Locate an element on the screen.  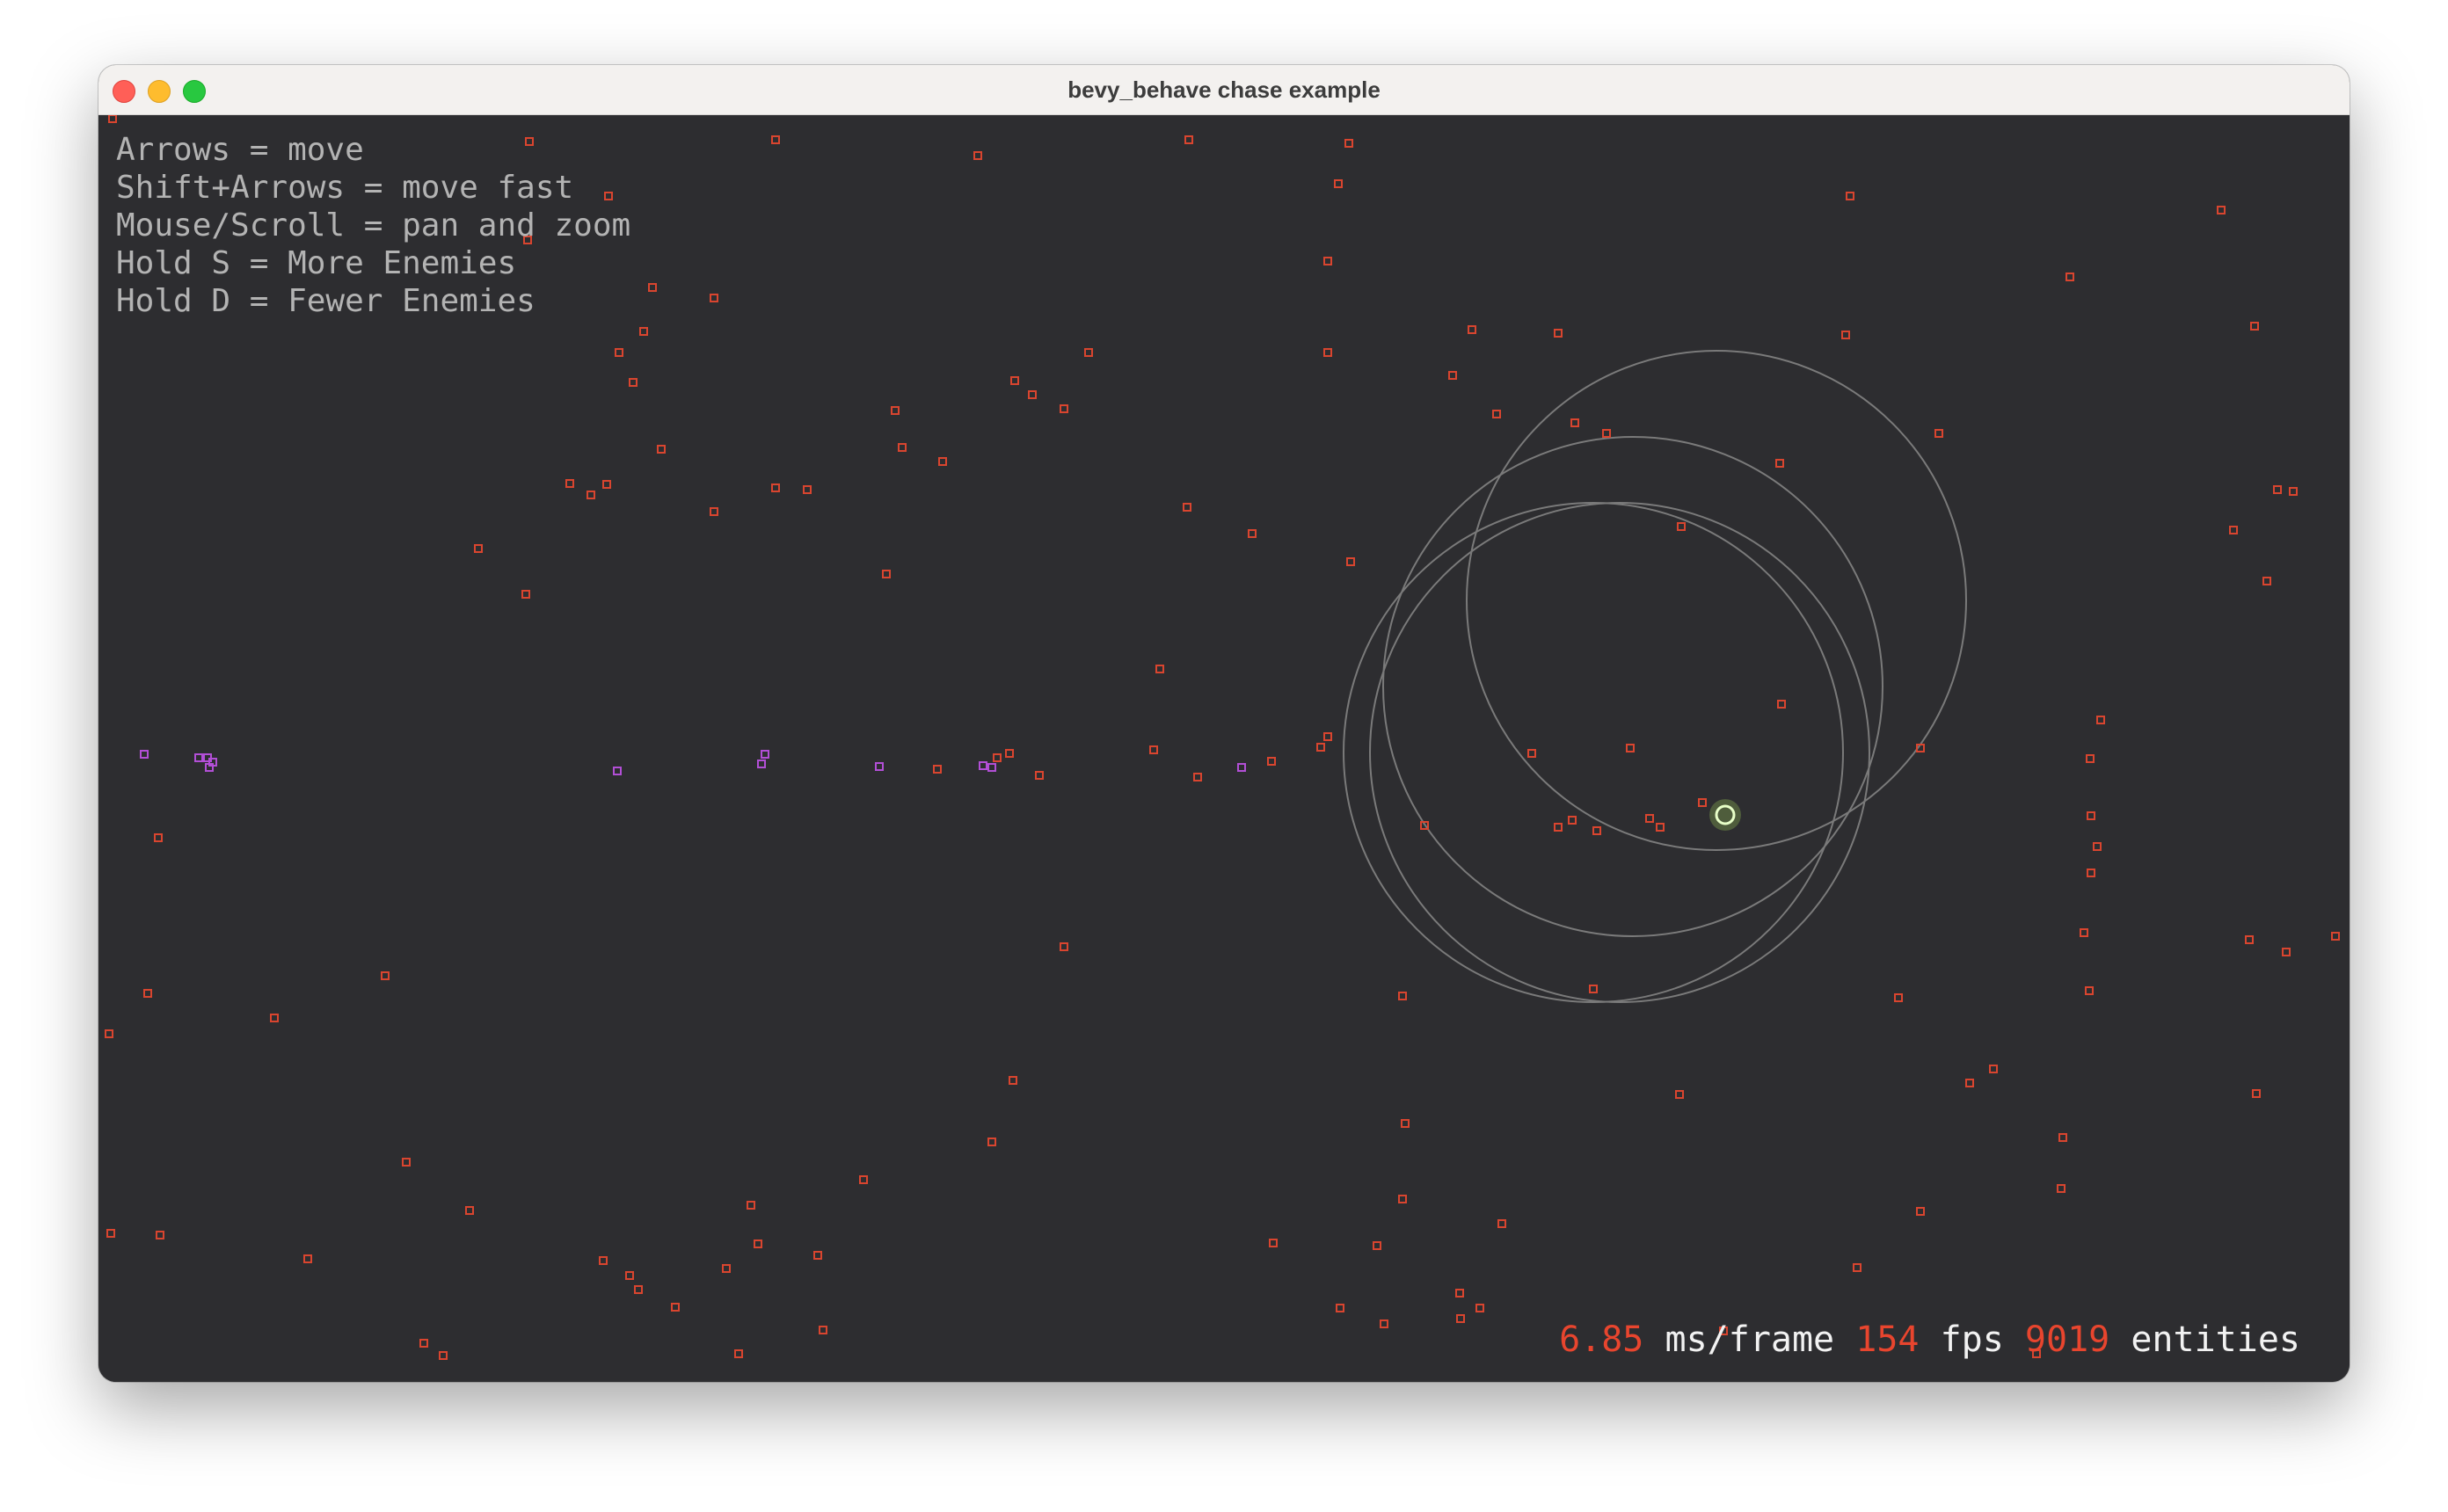
title-bar: bevy_behave chase example is located at coordinates (1224, 90).